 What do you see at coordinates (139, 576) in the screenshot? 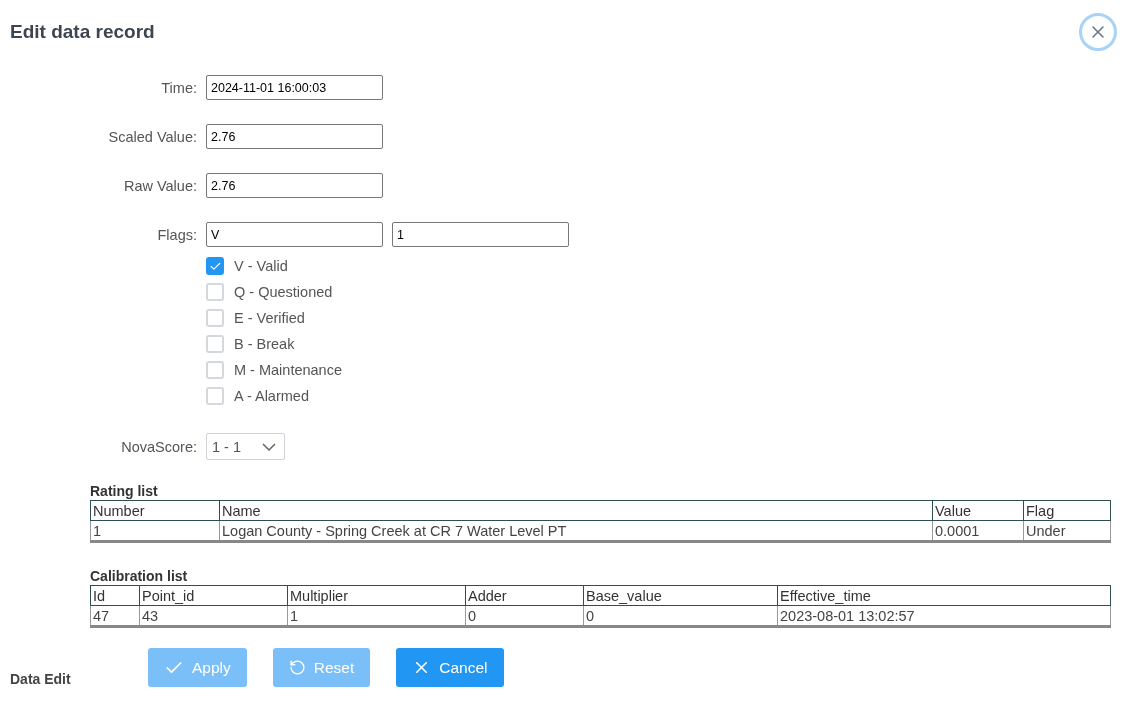
I see `table-title: Calibration list` at bounding box center [139, 576].